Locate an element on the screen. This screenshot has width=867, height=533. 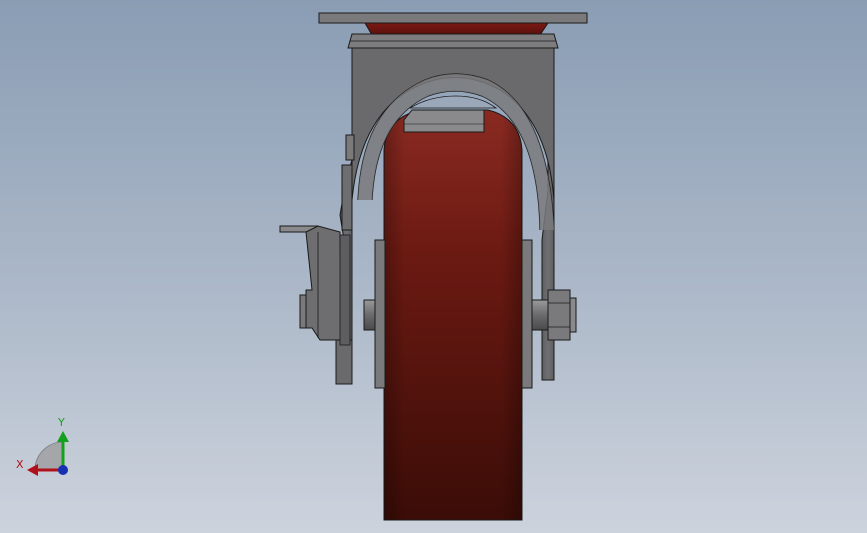
hub-left is located at coordinates (380, 314).